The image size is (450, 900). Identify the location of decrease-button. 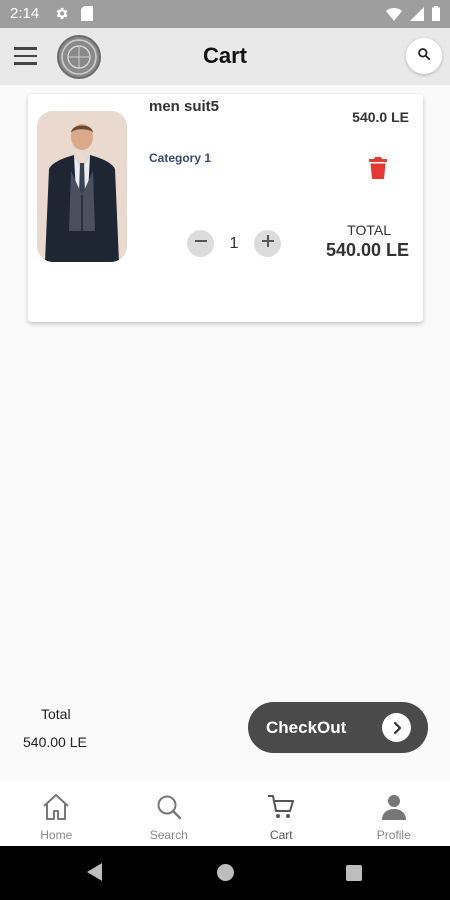
(200, 243).